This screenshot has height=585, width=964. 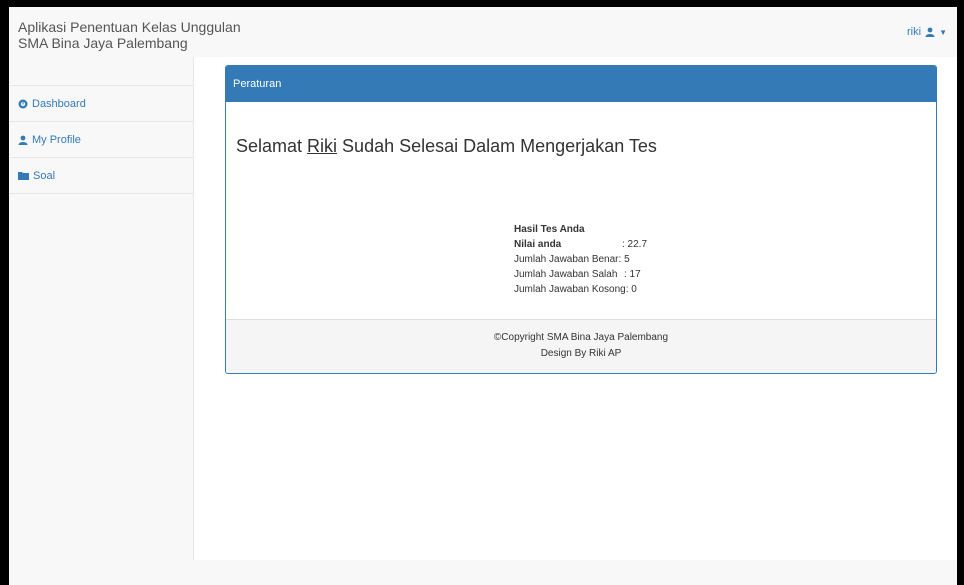 What do you see at coordinates (624, 259) in the screenshot?
I see `correct-value: : 5` at bounding box center [624, 259].